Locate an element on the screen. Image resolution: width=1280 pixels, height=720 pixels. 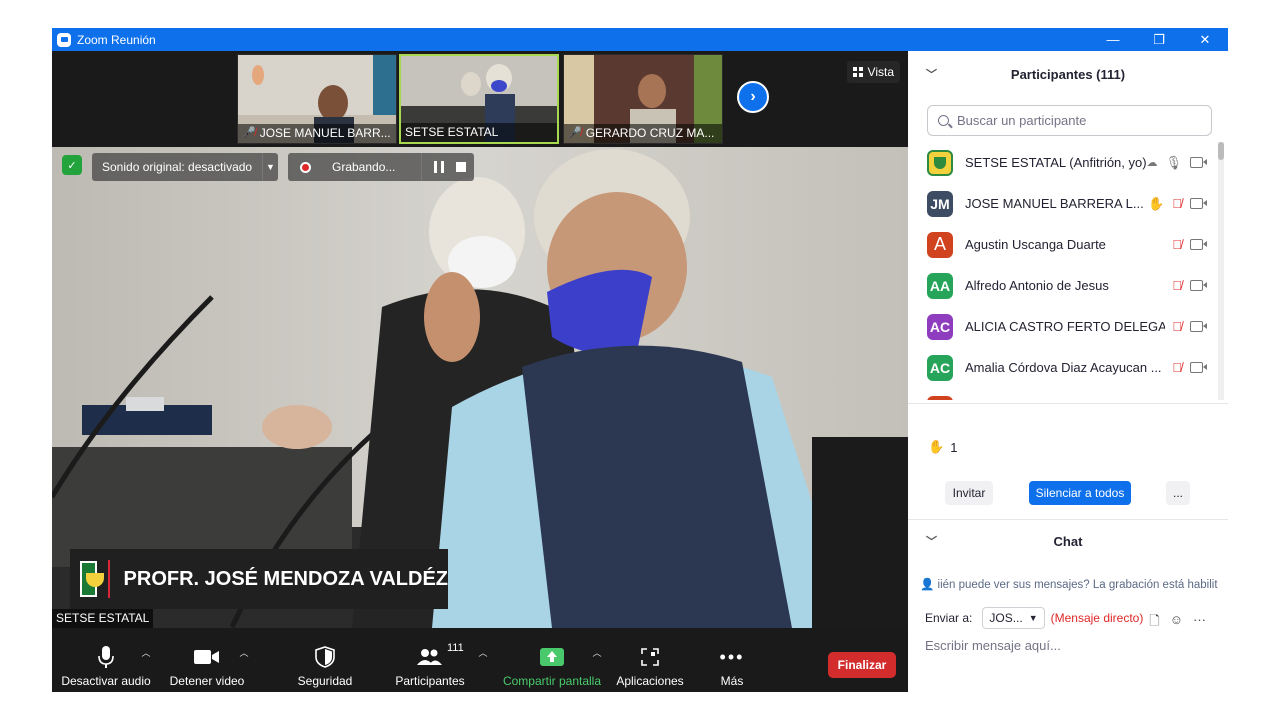
avatar is located at coordinates (940, 162).